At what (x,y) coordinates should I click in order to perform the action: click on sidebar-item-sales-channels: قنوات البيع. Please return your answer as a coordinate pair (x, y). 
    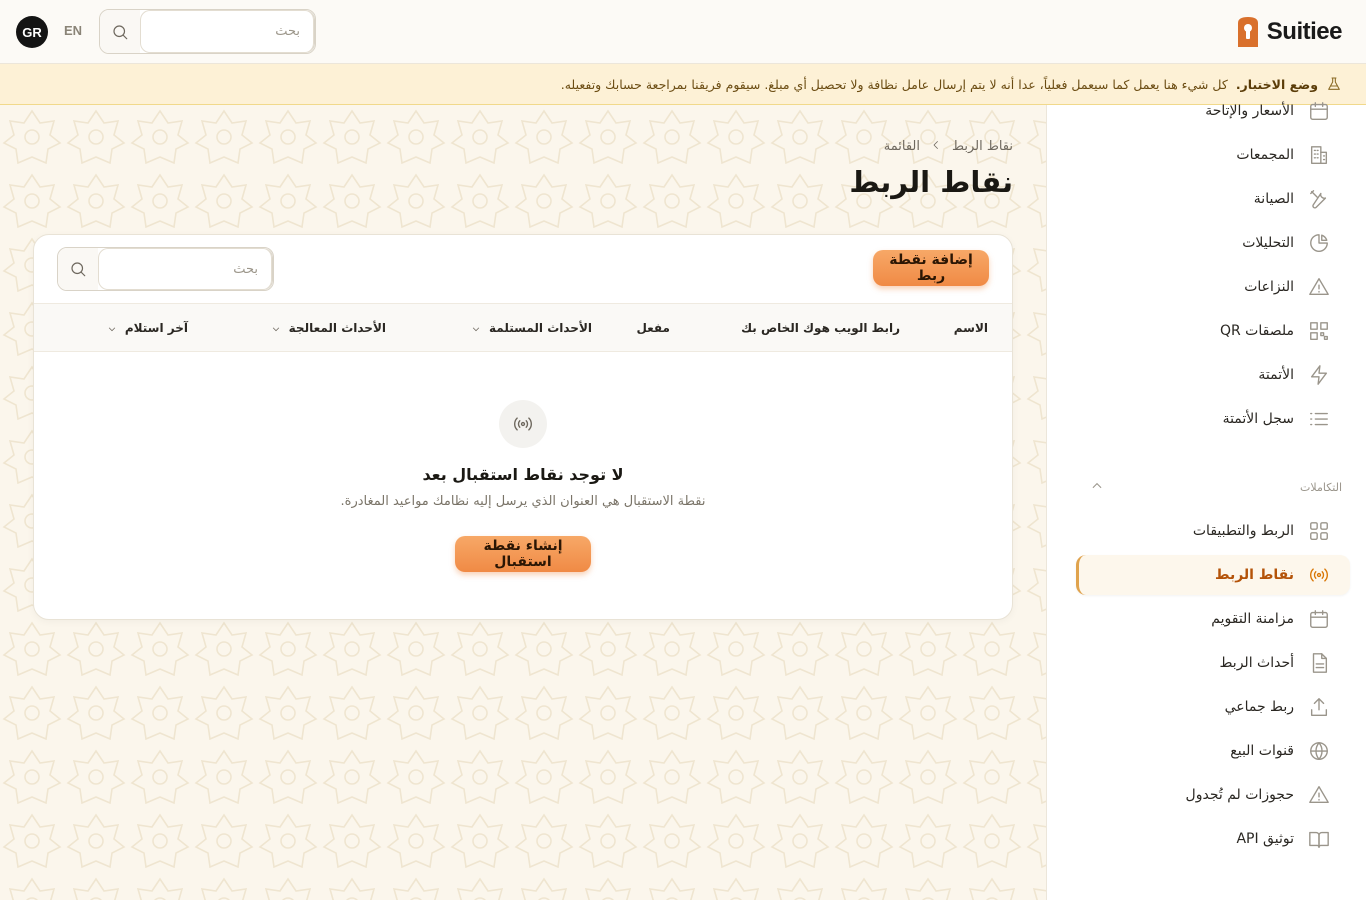
    Looking at the image, I should click on (1213, 751).